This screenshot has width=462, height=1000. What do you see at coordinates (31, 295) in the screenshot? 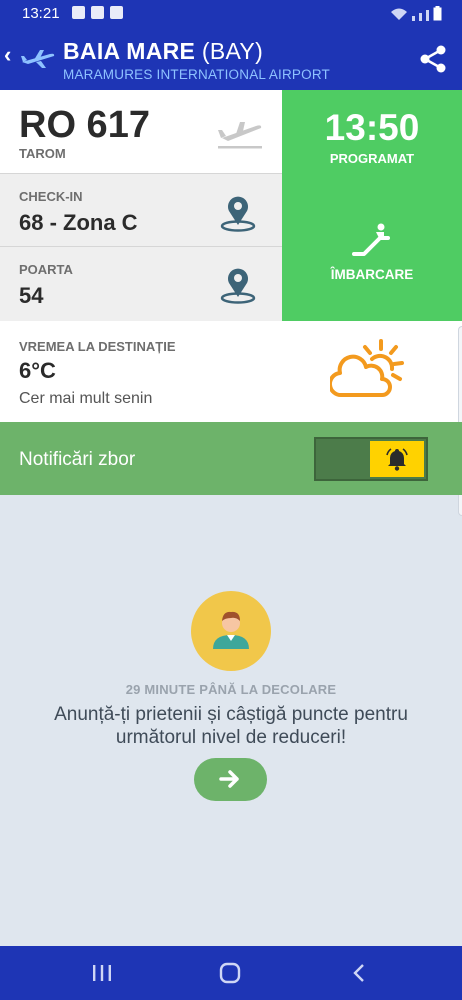
I see `gate-value: 54` at bounding box center [31, 295].